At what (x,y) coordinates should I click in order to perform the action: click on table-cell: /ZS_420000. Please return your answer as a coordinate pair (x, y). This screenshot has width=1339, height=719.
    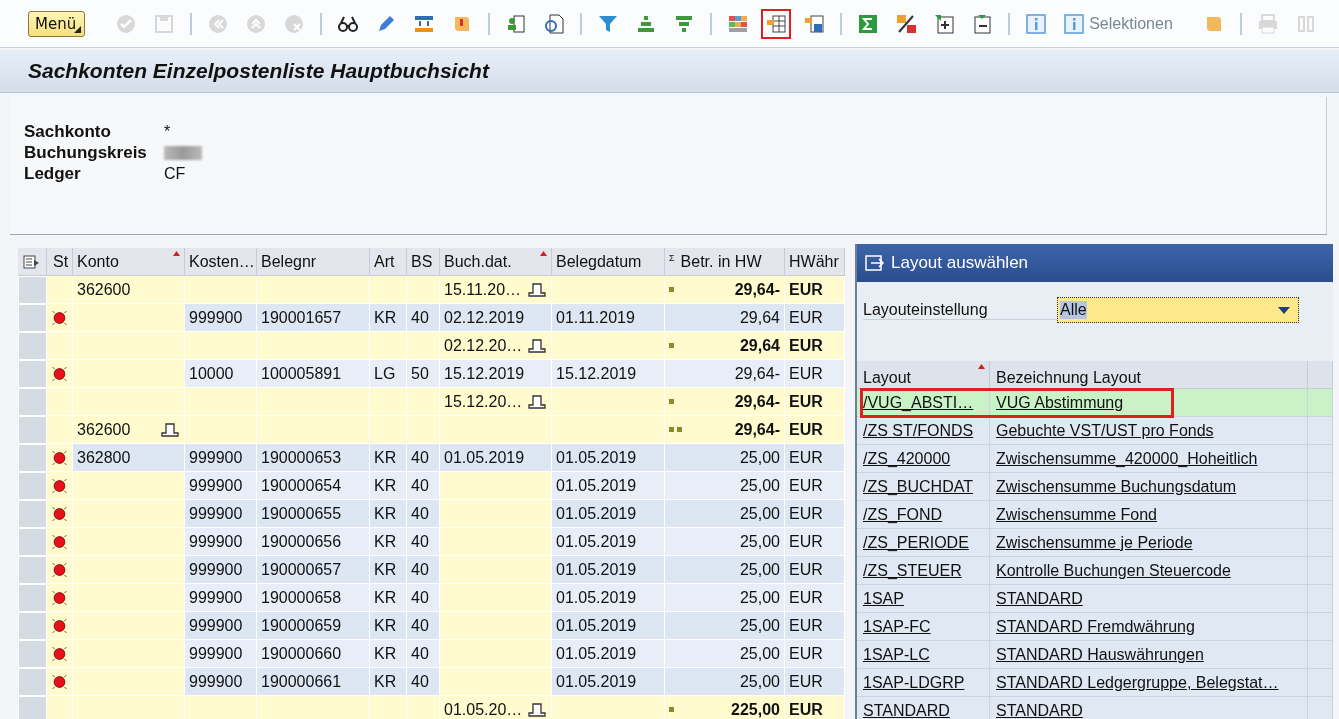
    Looking at the image, I should click on (923, 459).